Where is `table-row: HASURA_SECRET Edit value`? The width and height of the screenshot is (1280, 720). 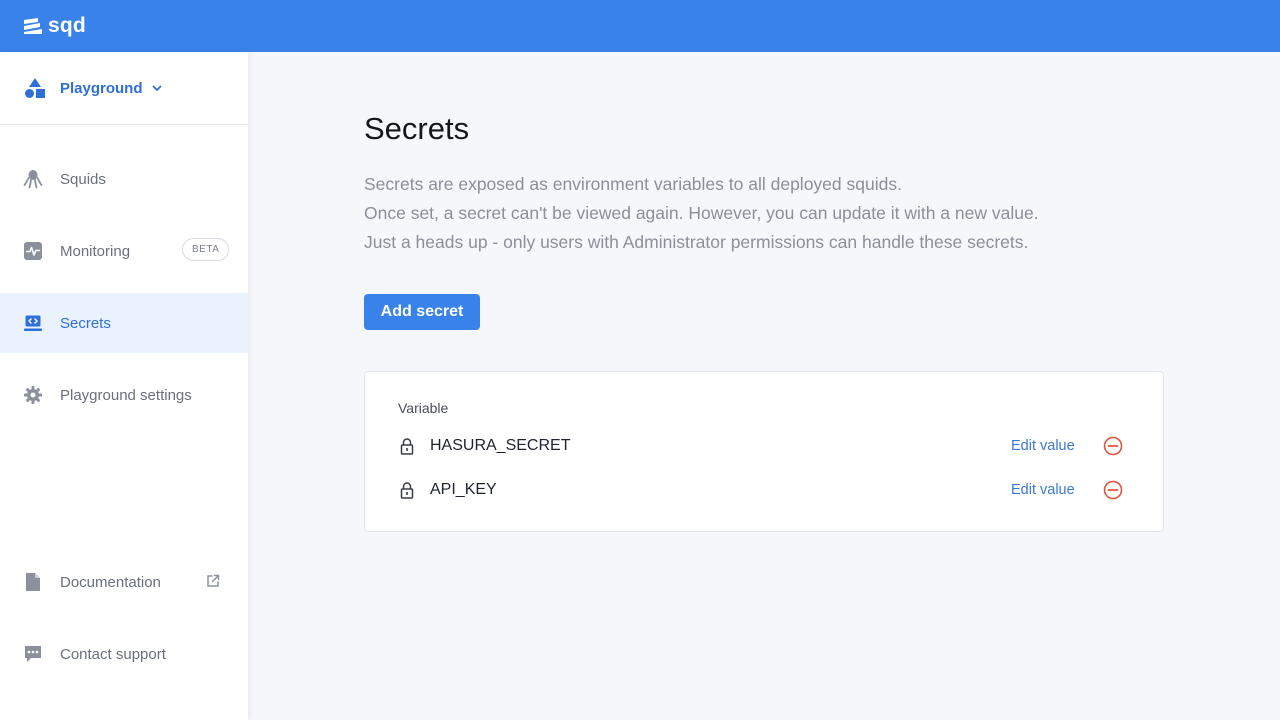
table-row: HASURA_SECRET Edit value is located at coordinates (768, 446).